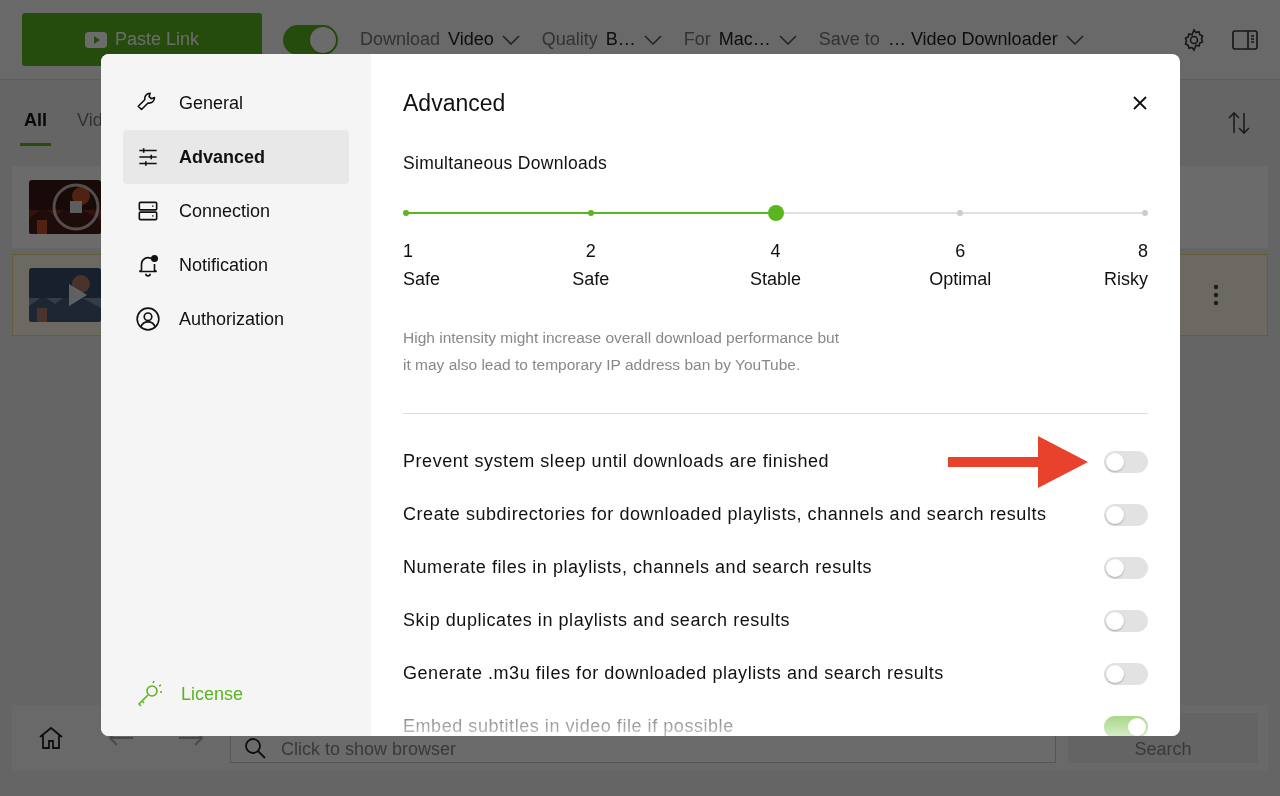 The height and width of the screenshot is (796, 1280). Describe the element at coordinates (673, 673) in the screenshot. I see `option-label: Generate .m3u files for downloaded playlists and search results` at that location.